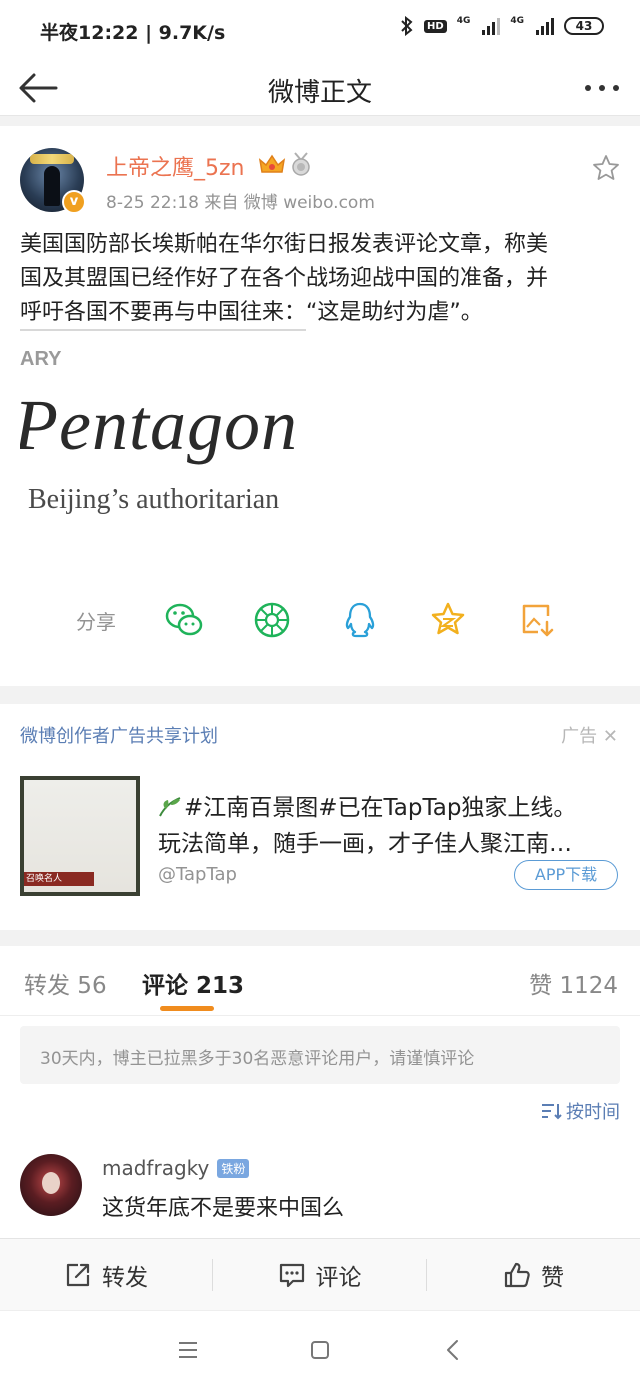 The image size is (640, 1386). I want to click on image-text-headline: Pentagon, so click(159, 425).